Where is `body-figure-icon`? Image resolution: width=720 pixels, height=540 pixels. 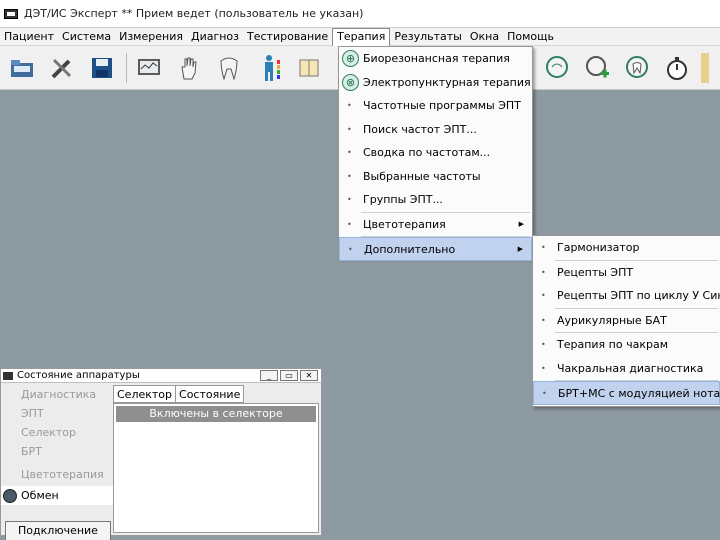
body-figure-icon is located at coordinates (269, 68).